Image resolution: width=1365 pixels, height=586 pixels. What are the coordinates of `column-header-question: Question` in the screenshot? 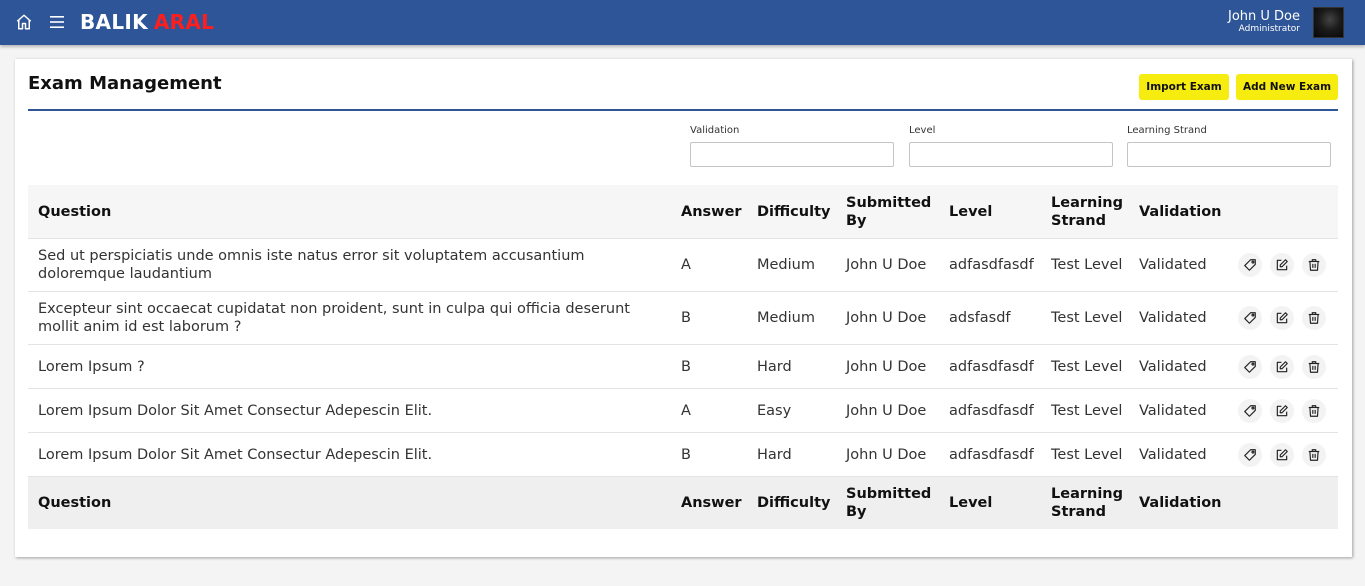 It's located at (348, 211).